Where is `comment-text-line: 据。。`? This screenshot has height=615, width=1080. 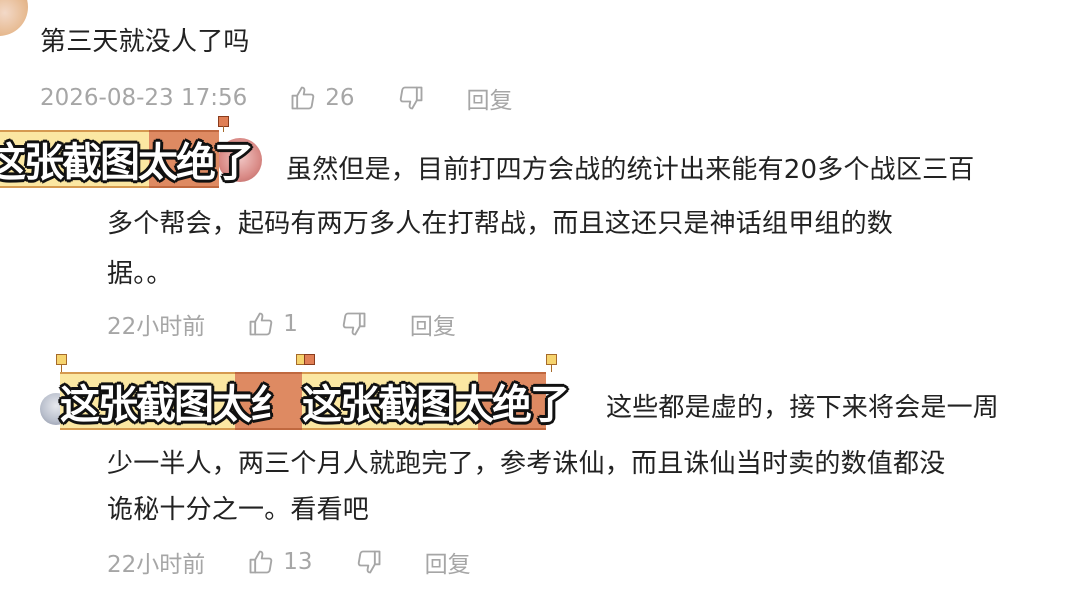 comment-text-line: 据。。 is located at coordinates (140, 274).